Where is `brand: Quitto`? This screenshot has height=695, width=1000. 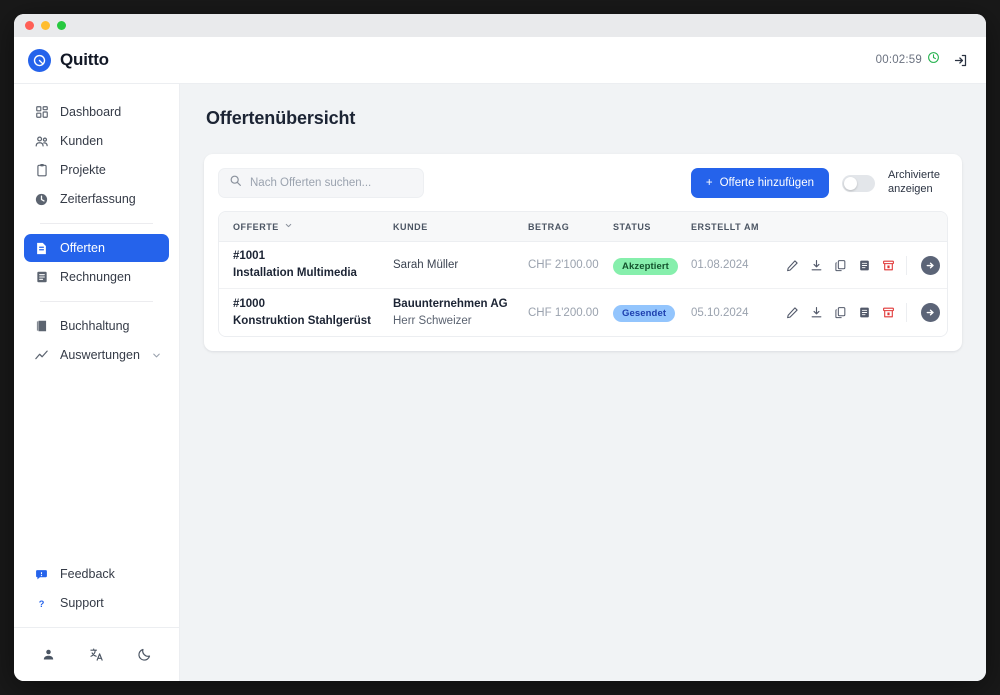
brand: Quitto is located at coordinates (68, 60).